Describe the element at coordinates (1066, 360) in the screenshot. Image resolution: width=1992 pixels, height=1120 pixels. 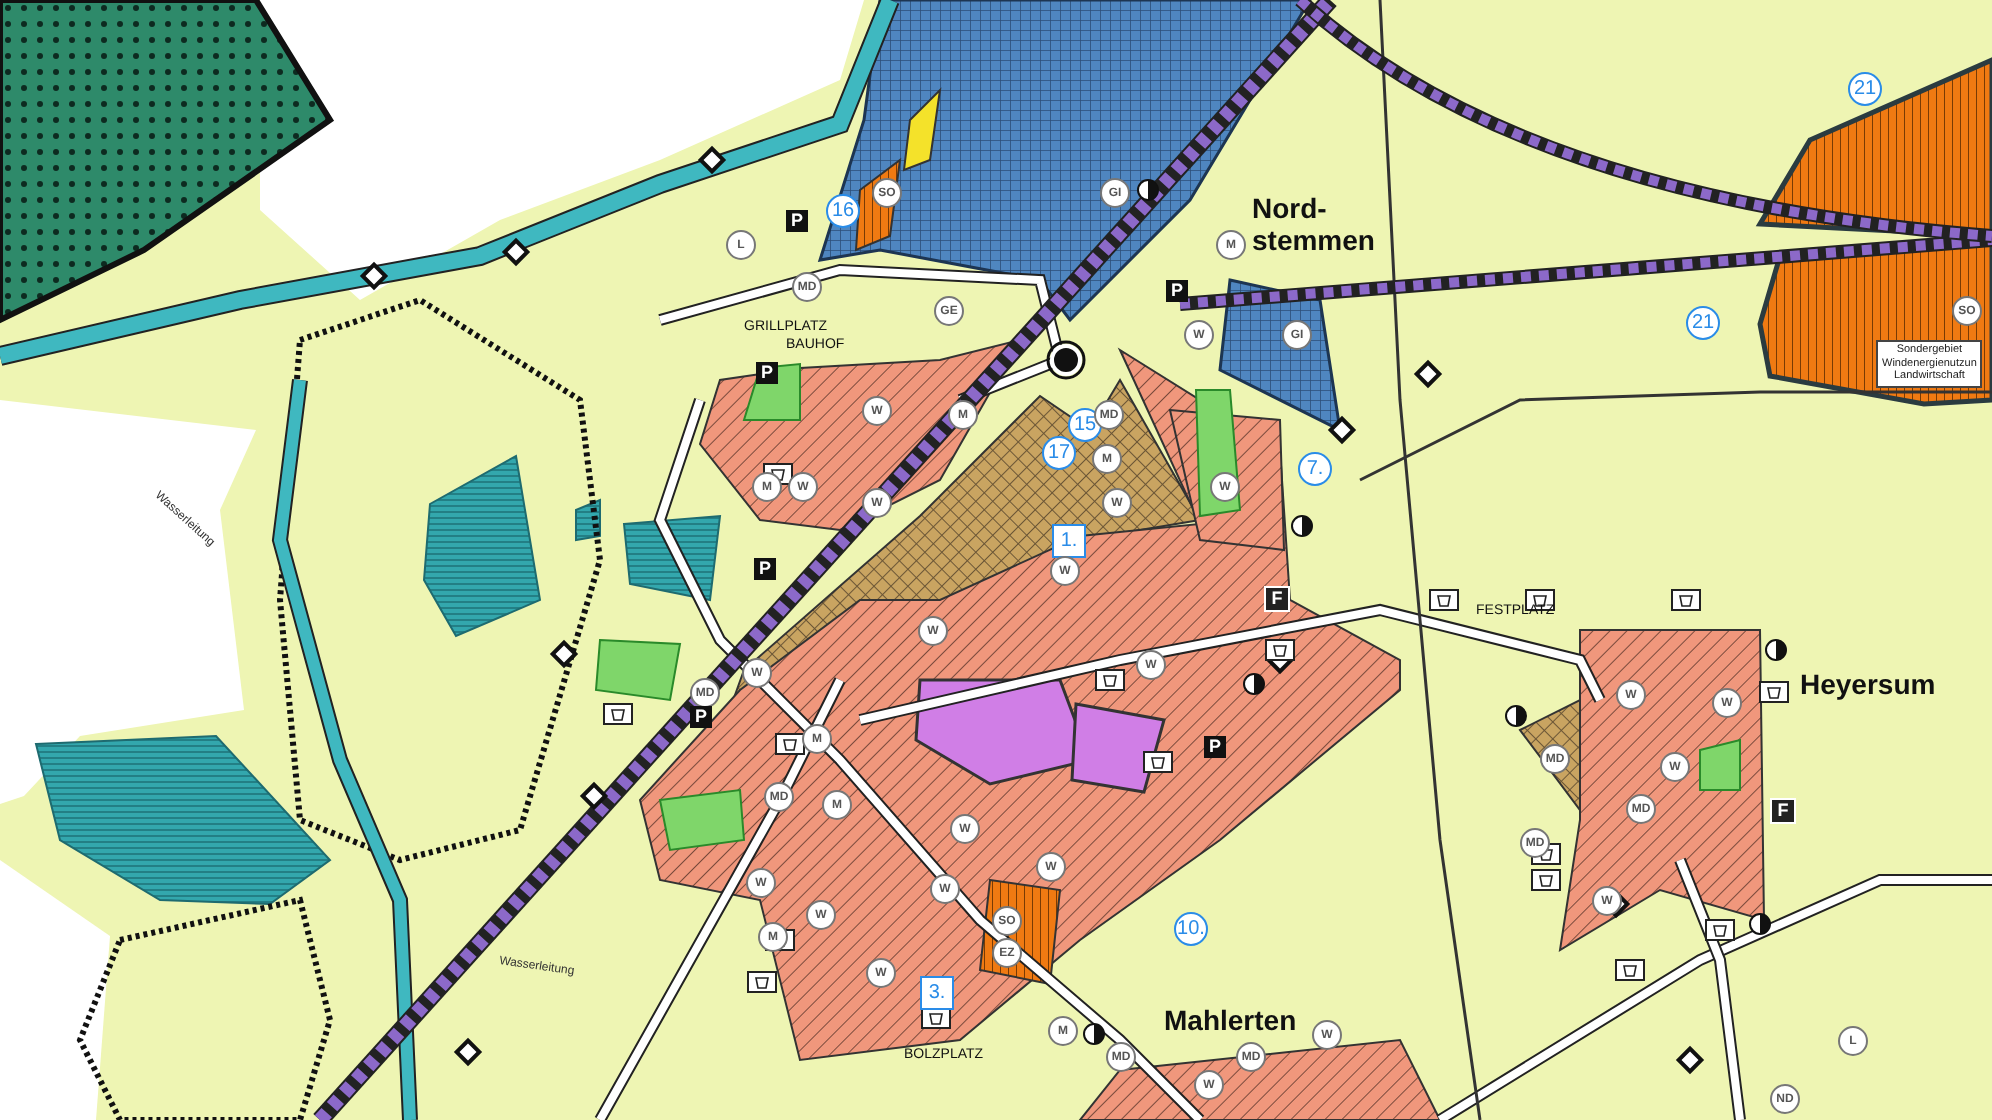
I see `ring-icon` at that location.